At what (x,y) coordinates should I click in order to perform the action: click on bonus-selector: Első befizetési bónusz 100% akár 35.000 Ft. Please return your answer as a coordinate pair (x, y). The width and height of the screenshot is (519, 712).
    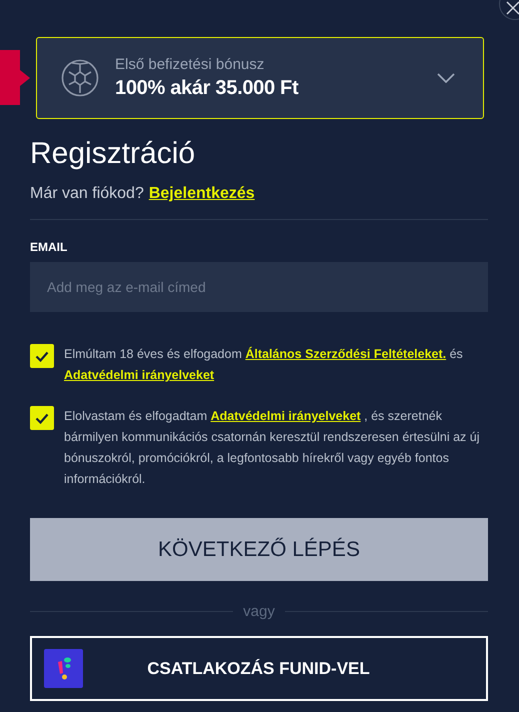
    Looking at the image, I should click on (260, 78).